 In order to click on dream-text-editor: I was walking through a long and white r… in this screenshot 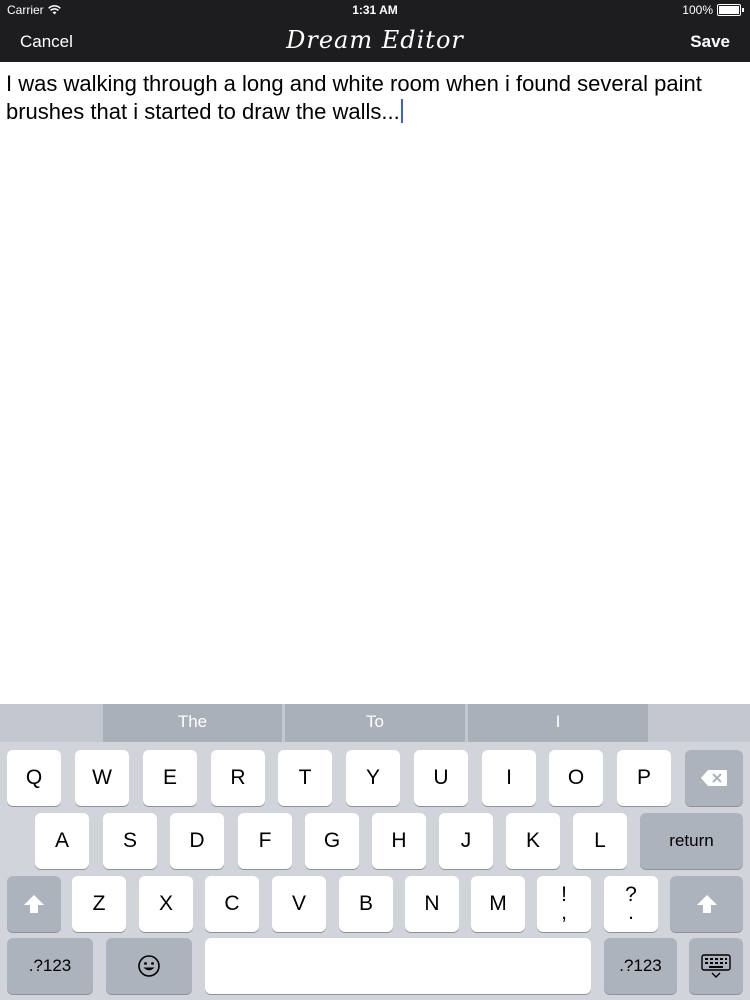, I will do `click(373, 98)`.